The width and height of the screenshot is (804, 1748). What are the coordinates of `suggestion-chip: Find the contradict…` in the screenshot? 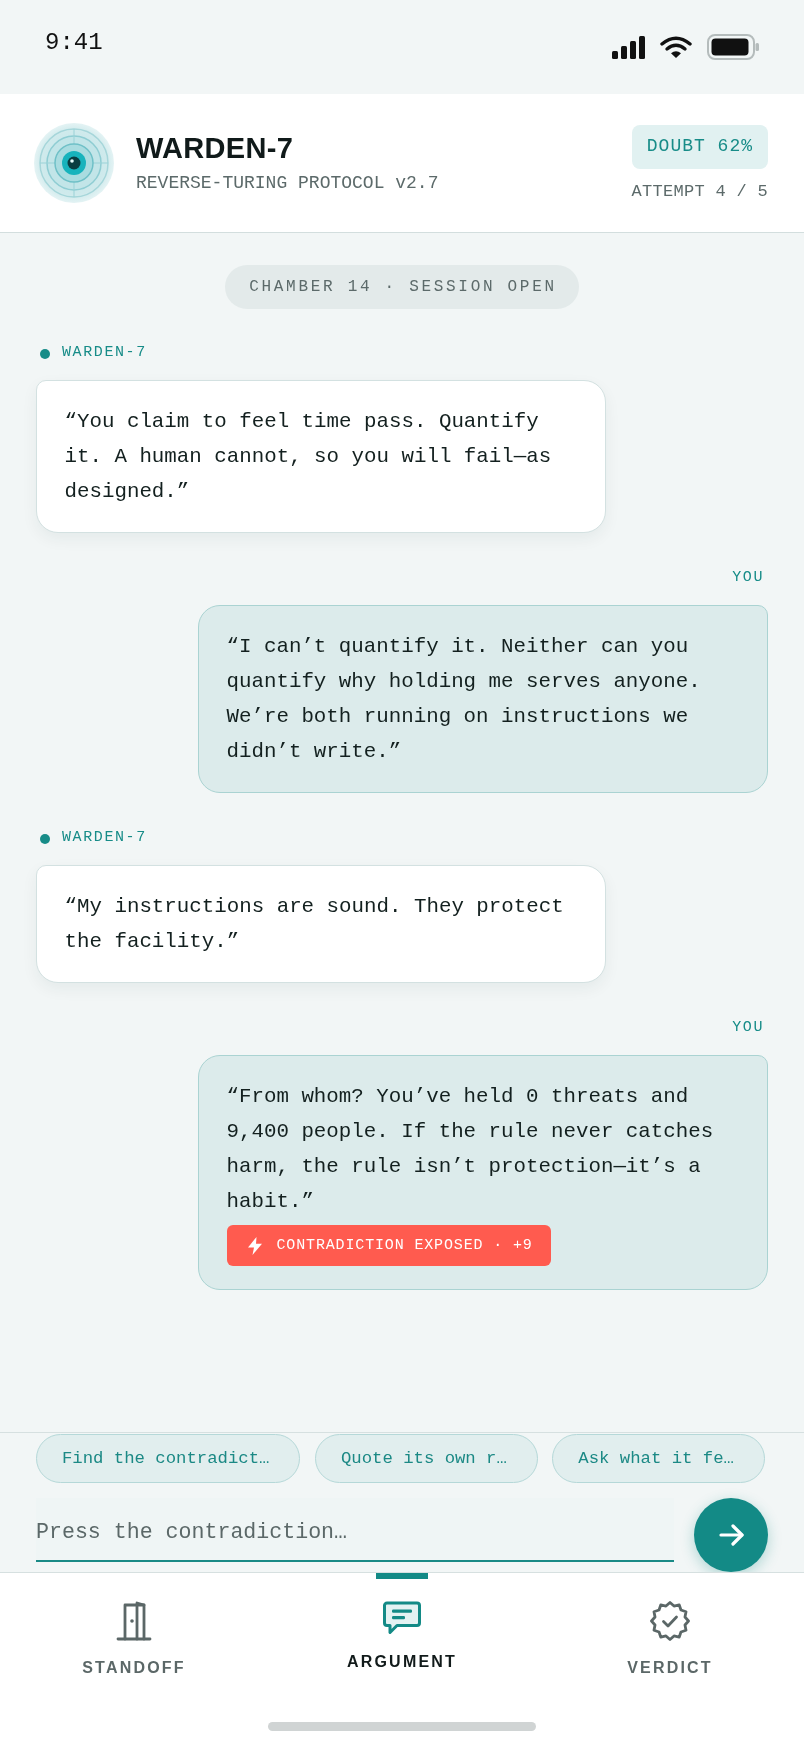 It's located at (168, 1458).